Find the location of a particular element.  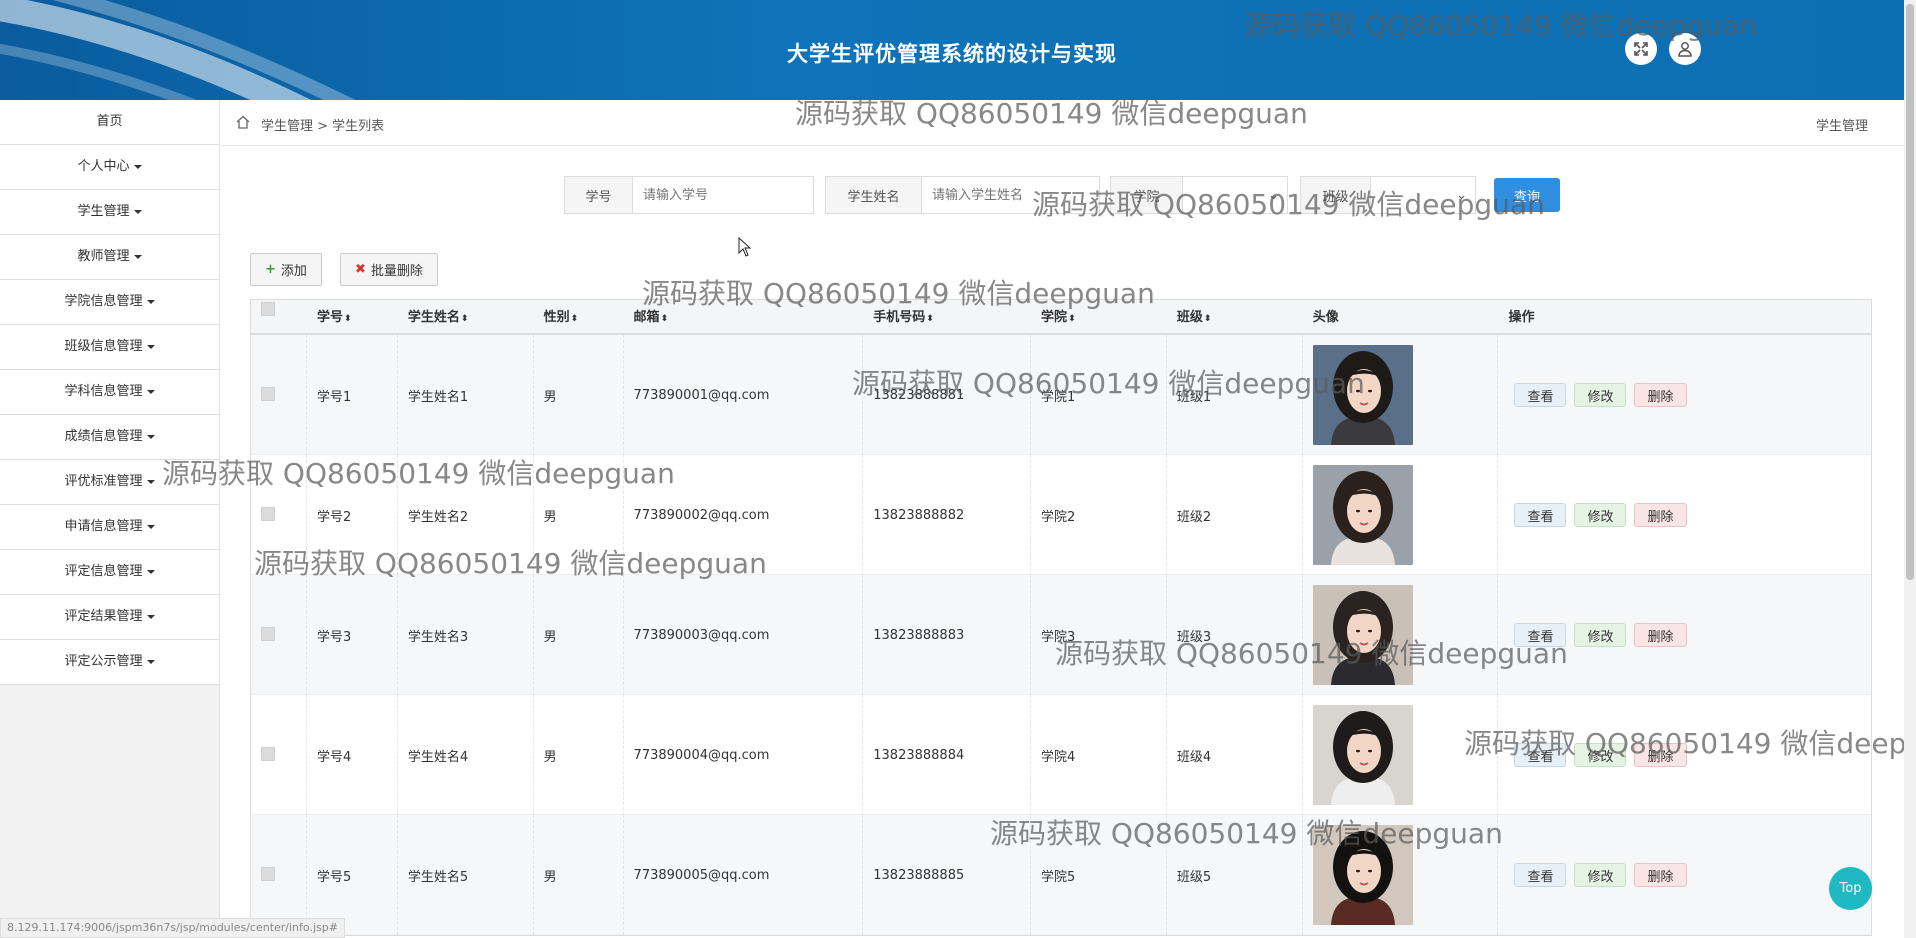

query-button: 查询 is located at coordinates (1527, 195).